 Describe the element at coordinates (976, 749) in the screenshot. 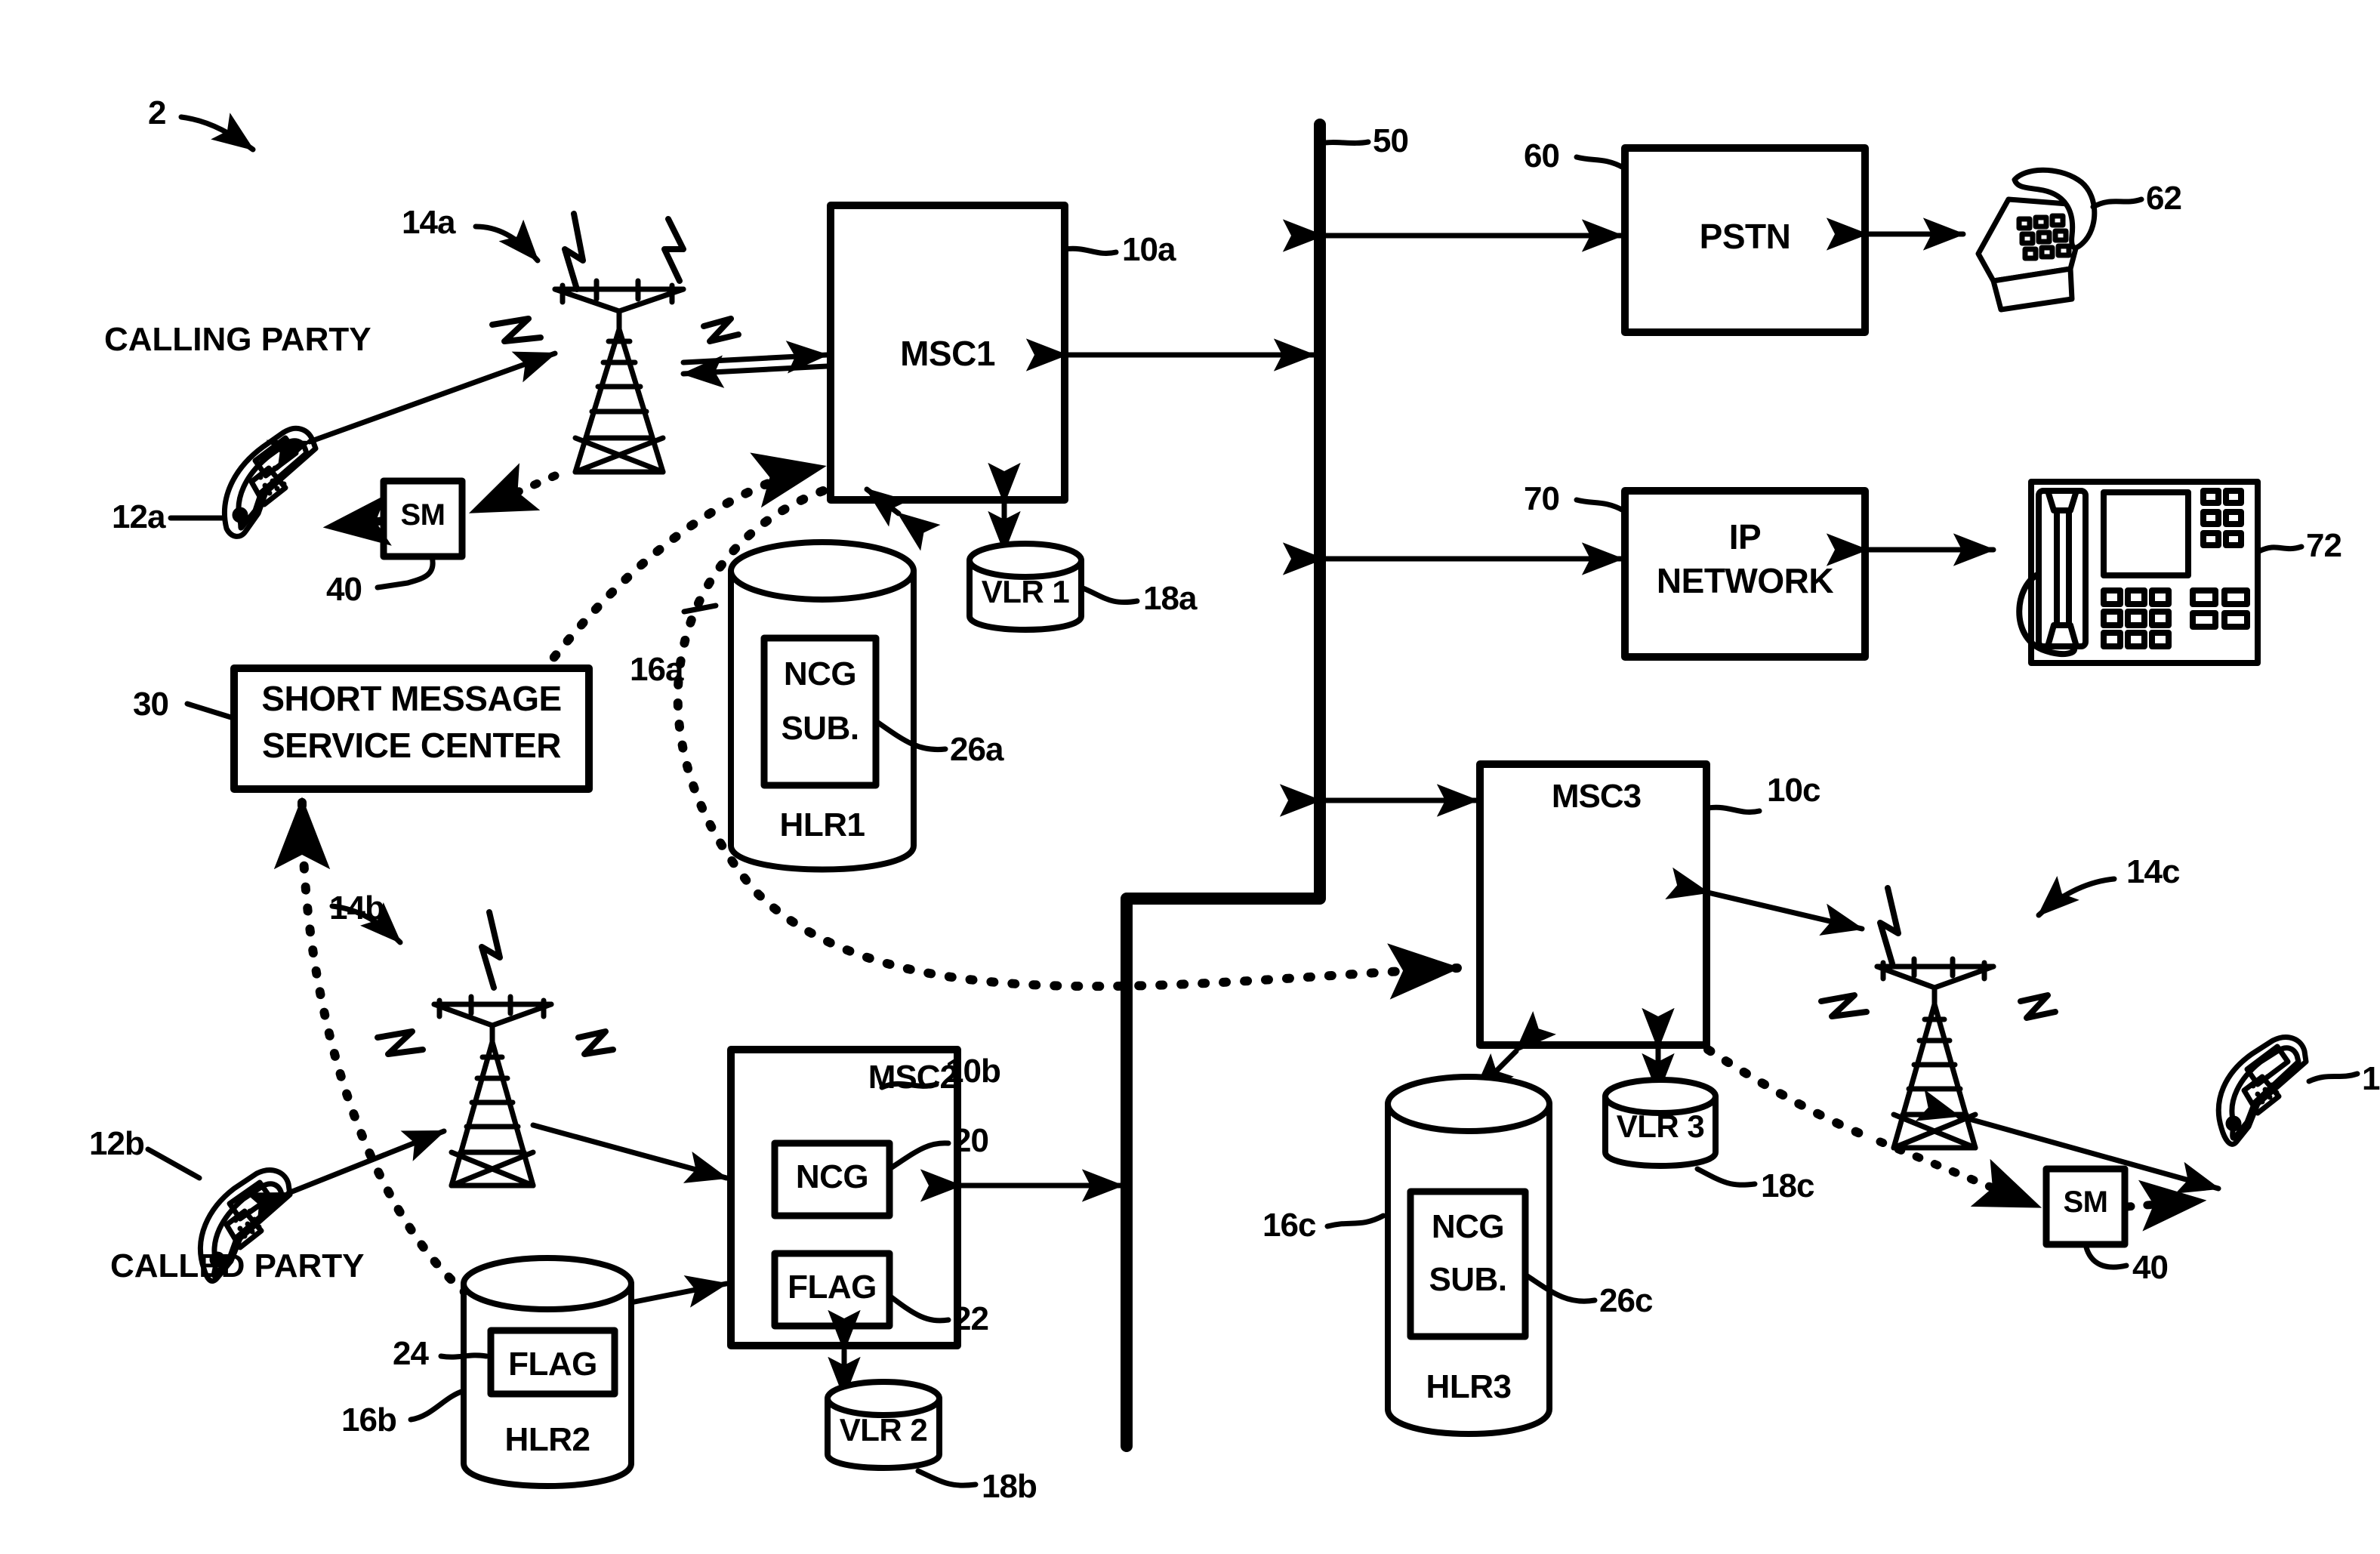

I see `hlr1-ncgsub-ref-label: 26a` at that location.